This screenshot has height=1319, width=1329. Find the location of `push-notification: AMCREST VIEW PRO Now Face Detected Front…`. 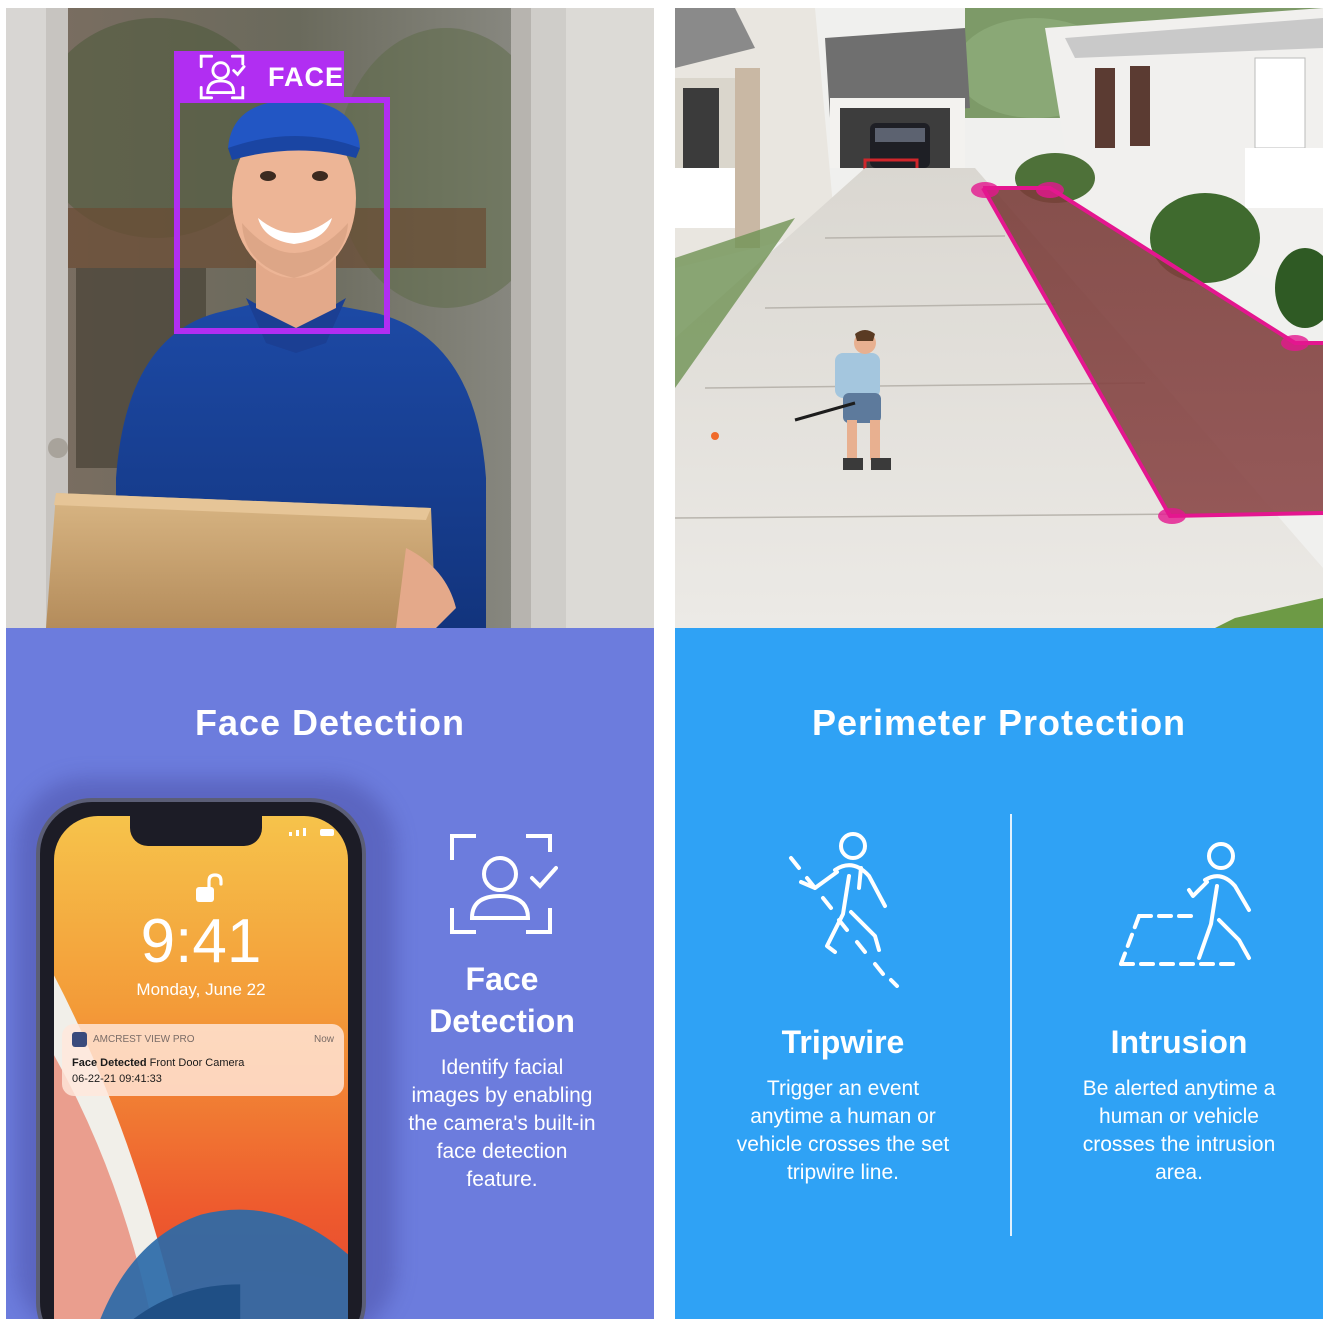

push-notification: AMCREST VIEW PRO Now Face Detected Front… is located at coordinates (203, 1060).